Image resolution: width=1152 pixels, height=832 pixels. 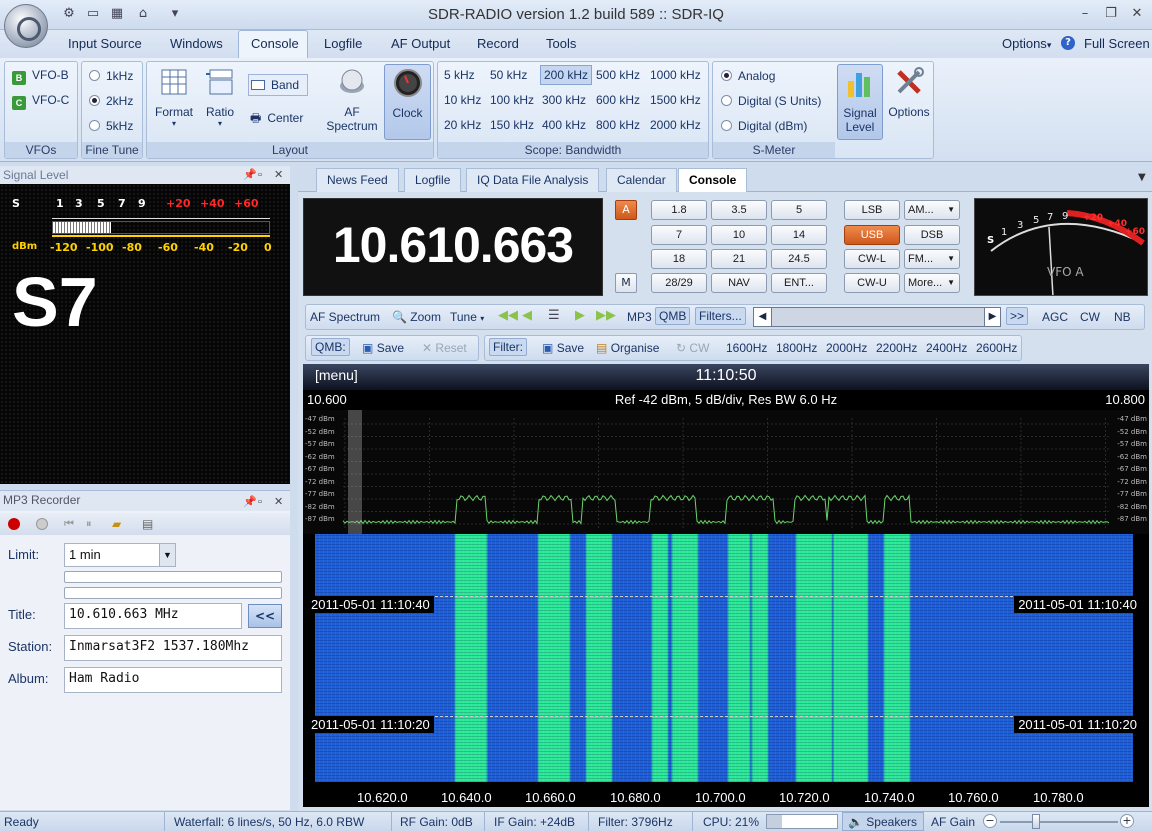 I want to click on station-field: Inmarsat3F2 1537.180Mhz, so click(x=173, y=648).